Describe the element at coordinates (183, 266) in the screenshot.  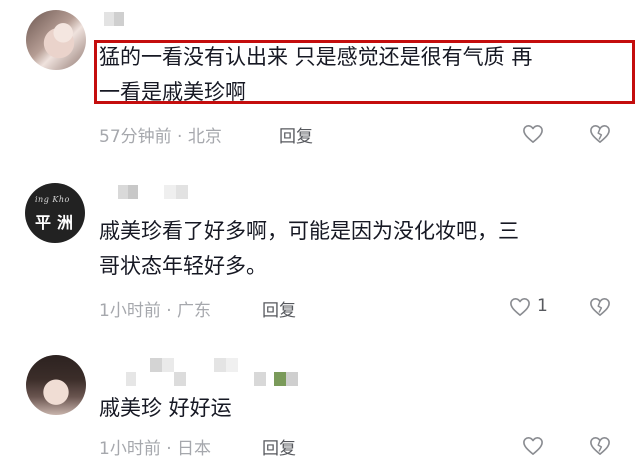
I see `comment-text-line: 哥状态年轻好多。` at that location.